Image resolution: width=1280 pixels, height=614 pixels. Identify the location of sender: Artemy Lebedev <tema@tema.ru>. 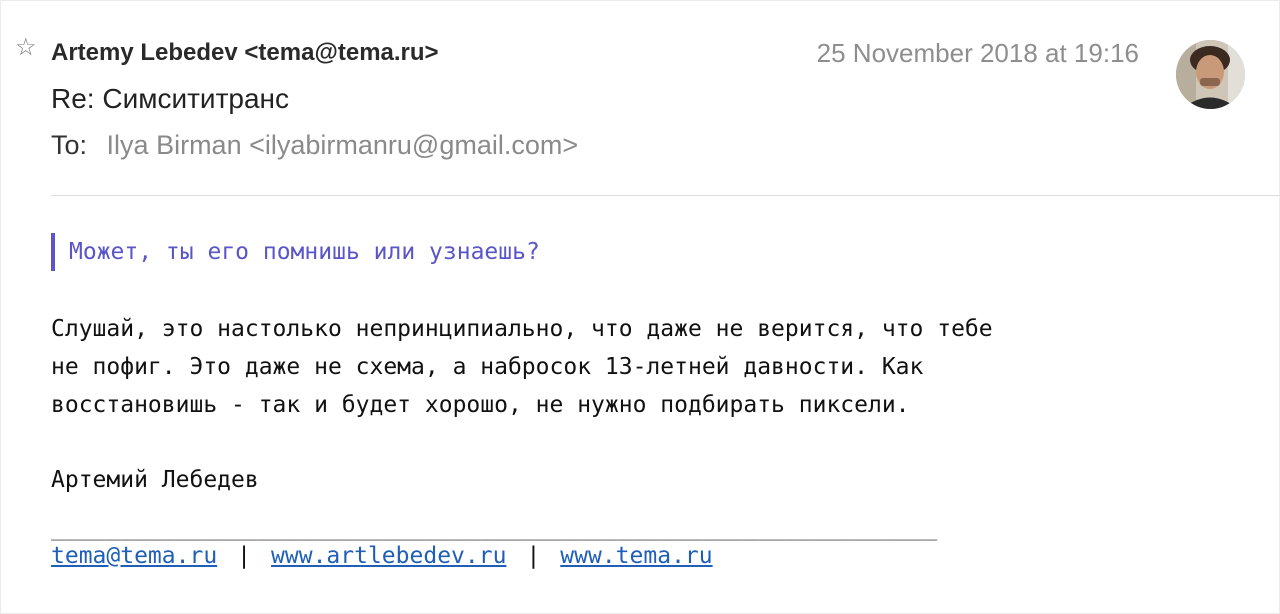
(245, 53).